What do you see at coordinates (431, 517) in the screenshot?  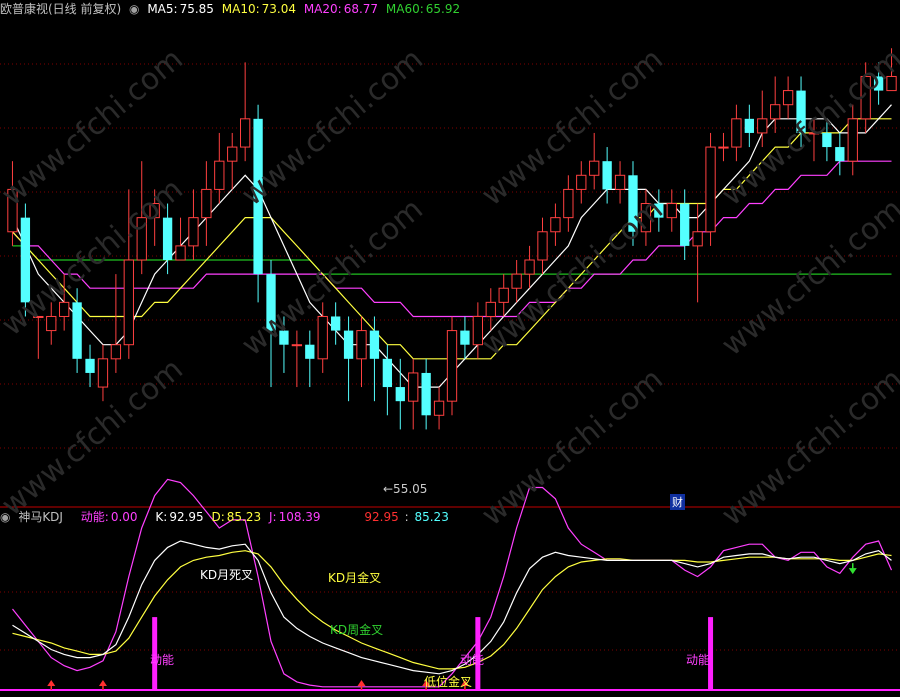 I see `d-value-cyan: 85.23` at bounding box center [431, 517].